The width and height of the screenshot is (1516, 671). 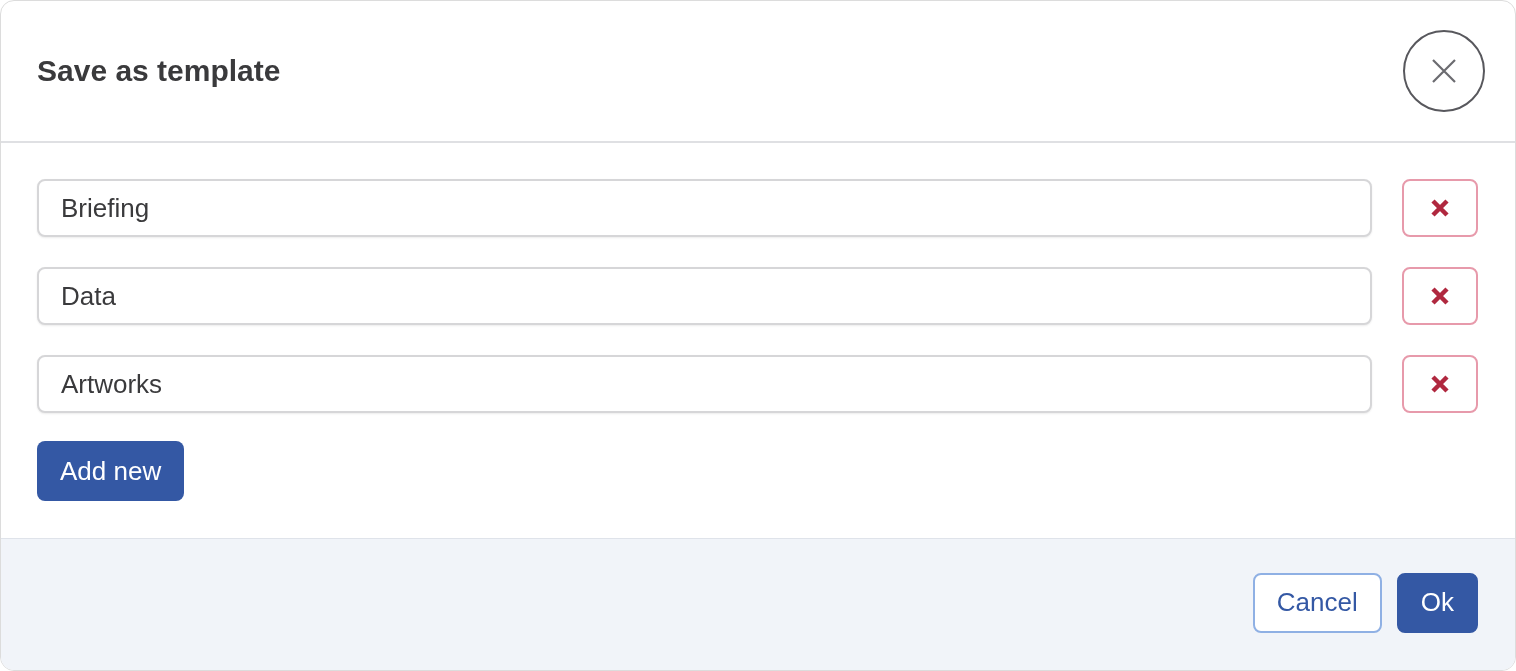 I want to click on dialog-title: Save as template, so click(x=159, y=71).